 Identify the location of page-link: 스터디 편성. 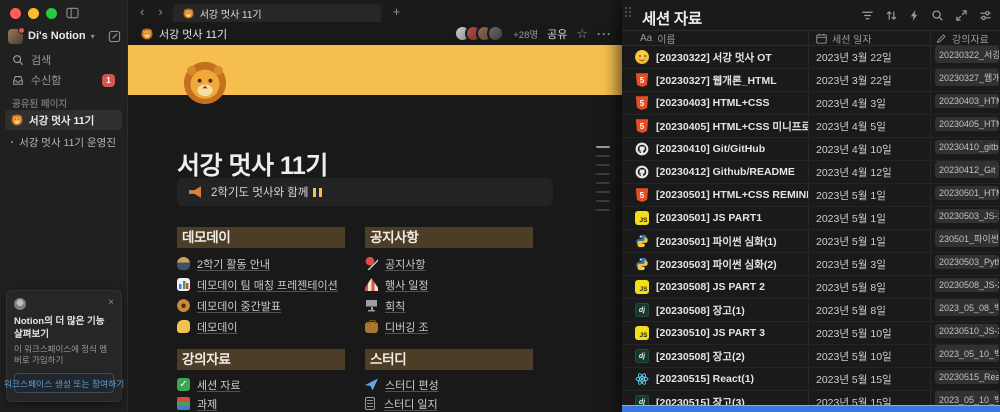
(459, 384).